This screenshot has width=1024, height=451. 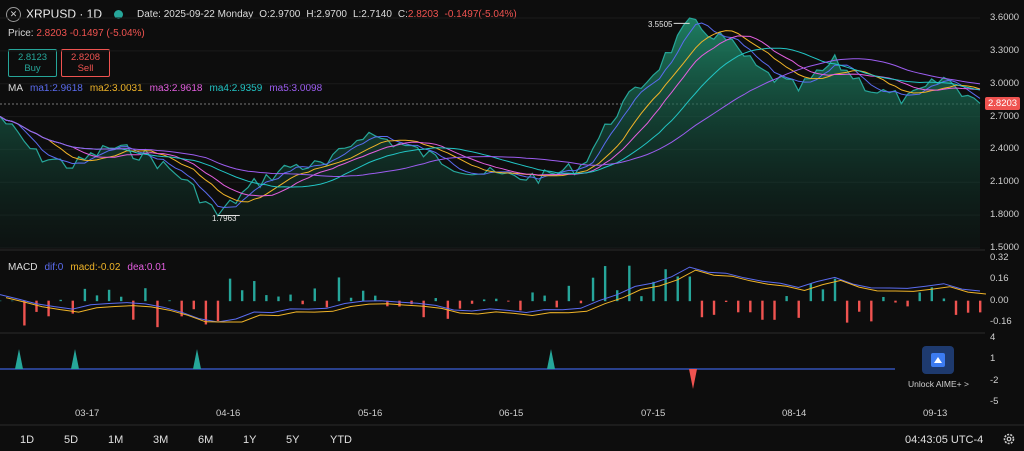 I want to click on macd-tick-label: 0.16, so click(x=999, y=279).